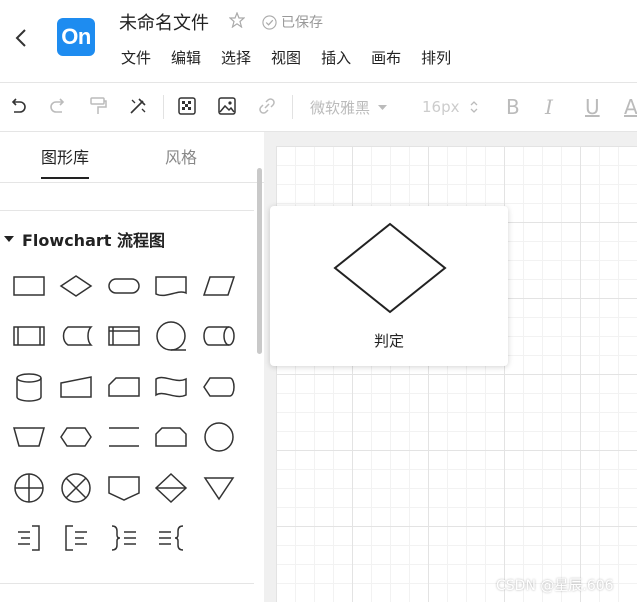 This screenshot has width=637, height=602. Describe the element at coordinates (186, 57) in the screenshot. I see `menu-edit: 编辑` at that location.